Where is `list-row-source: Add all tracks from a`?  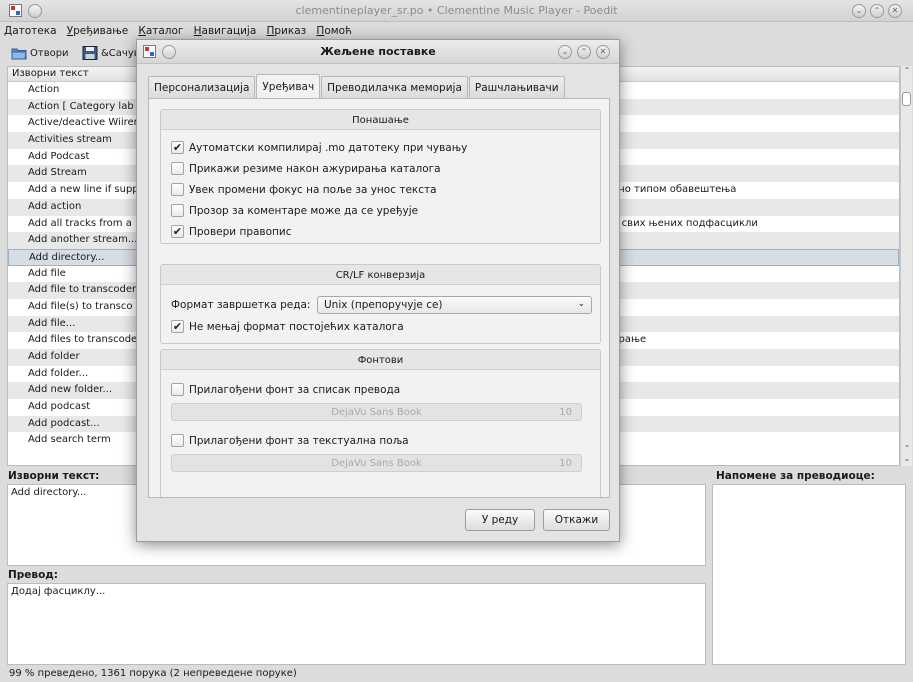
list-row-source: Add all tracks from a is located at coordinates (80, 223).